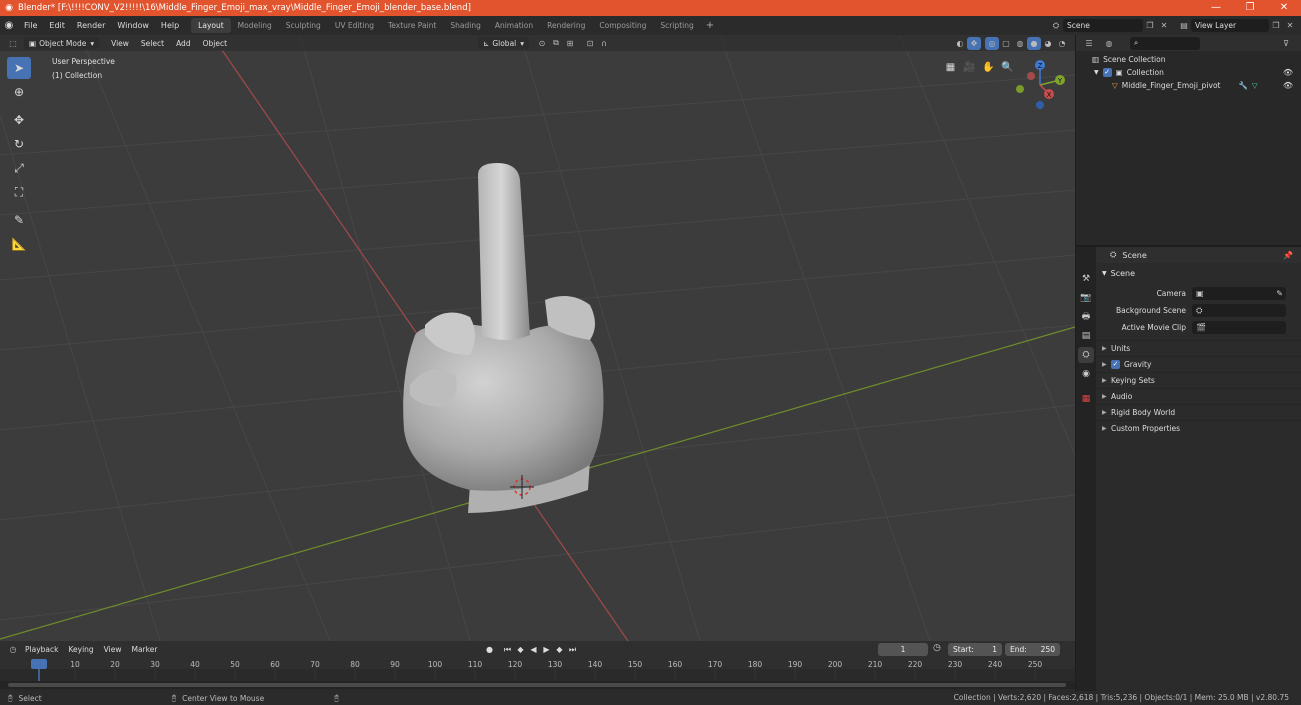 This screenshot has height=705, width=1301. I want to click on playhead-marker, so click(39, 664).